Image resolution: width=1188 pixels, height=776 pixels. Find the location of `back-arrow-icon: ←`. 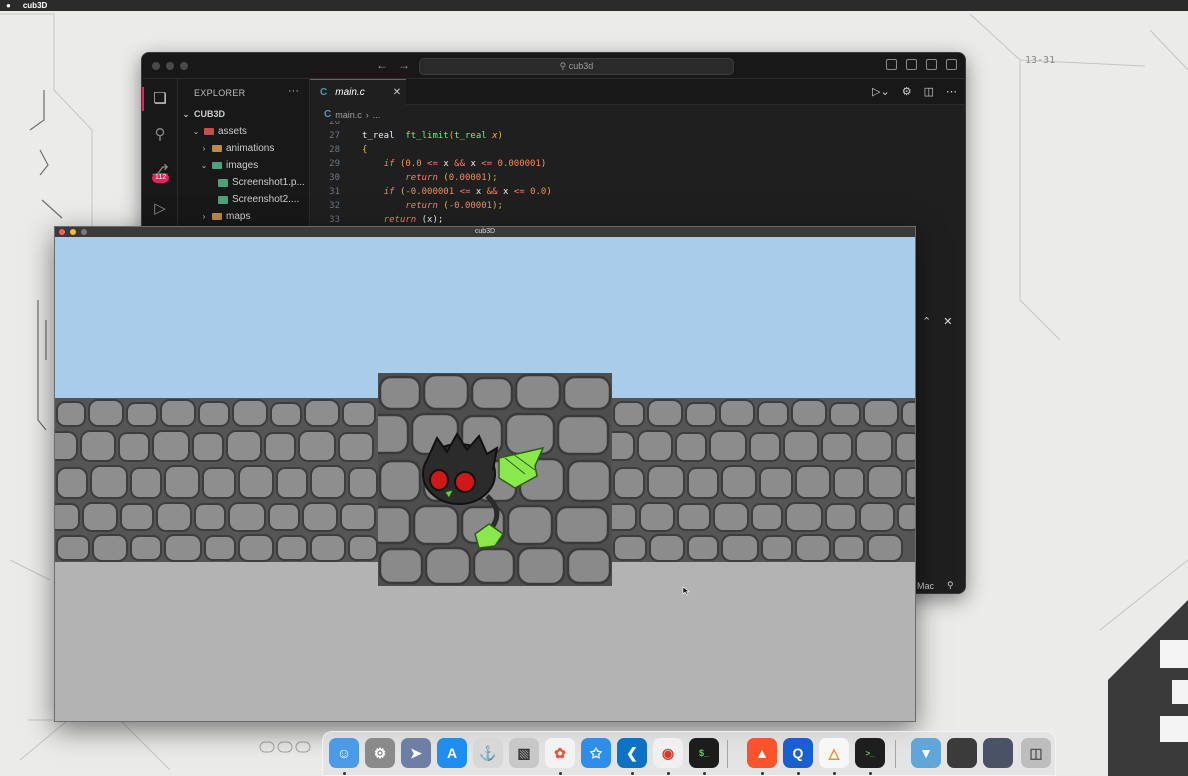

back-arrow-icon: ← is located at coordinates (382, 65).